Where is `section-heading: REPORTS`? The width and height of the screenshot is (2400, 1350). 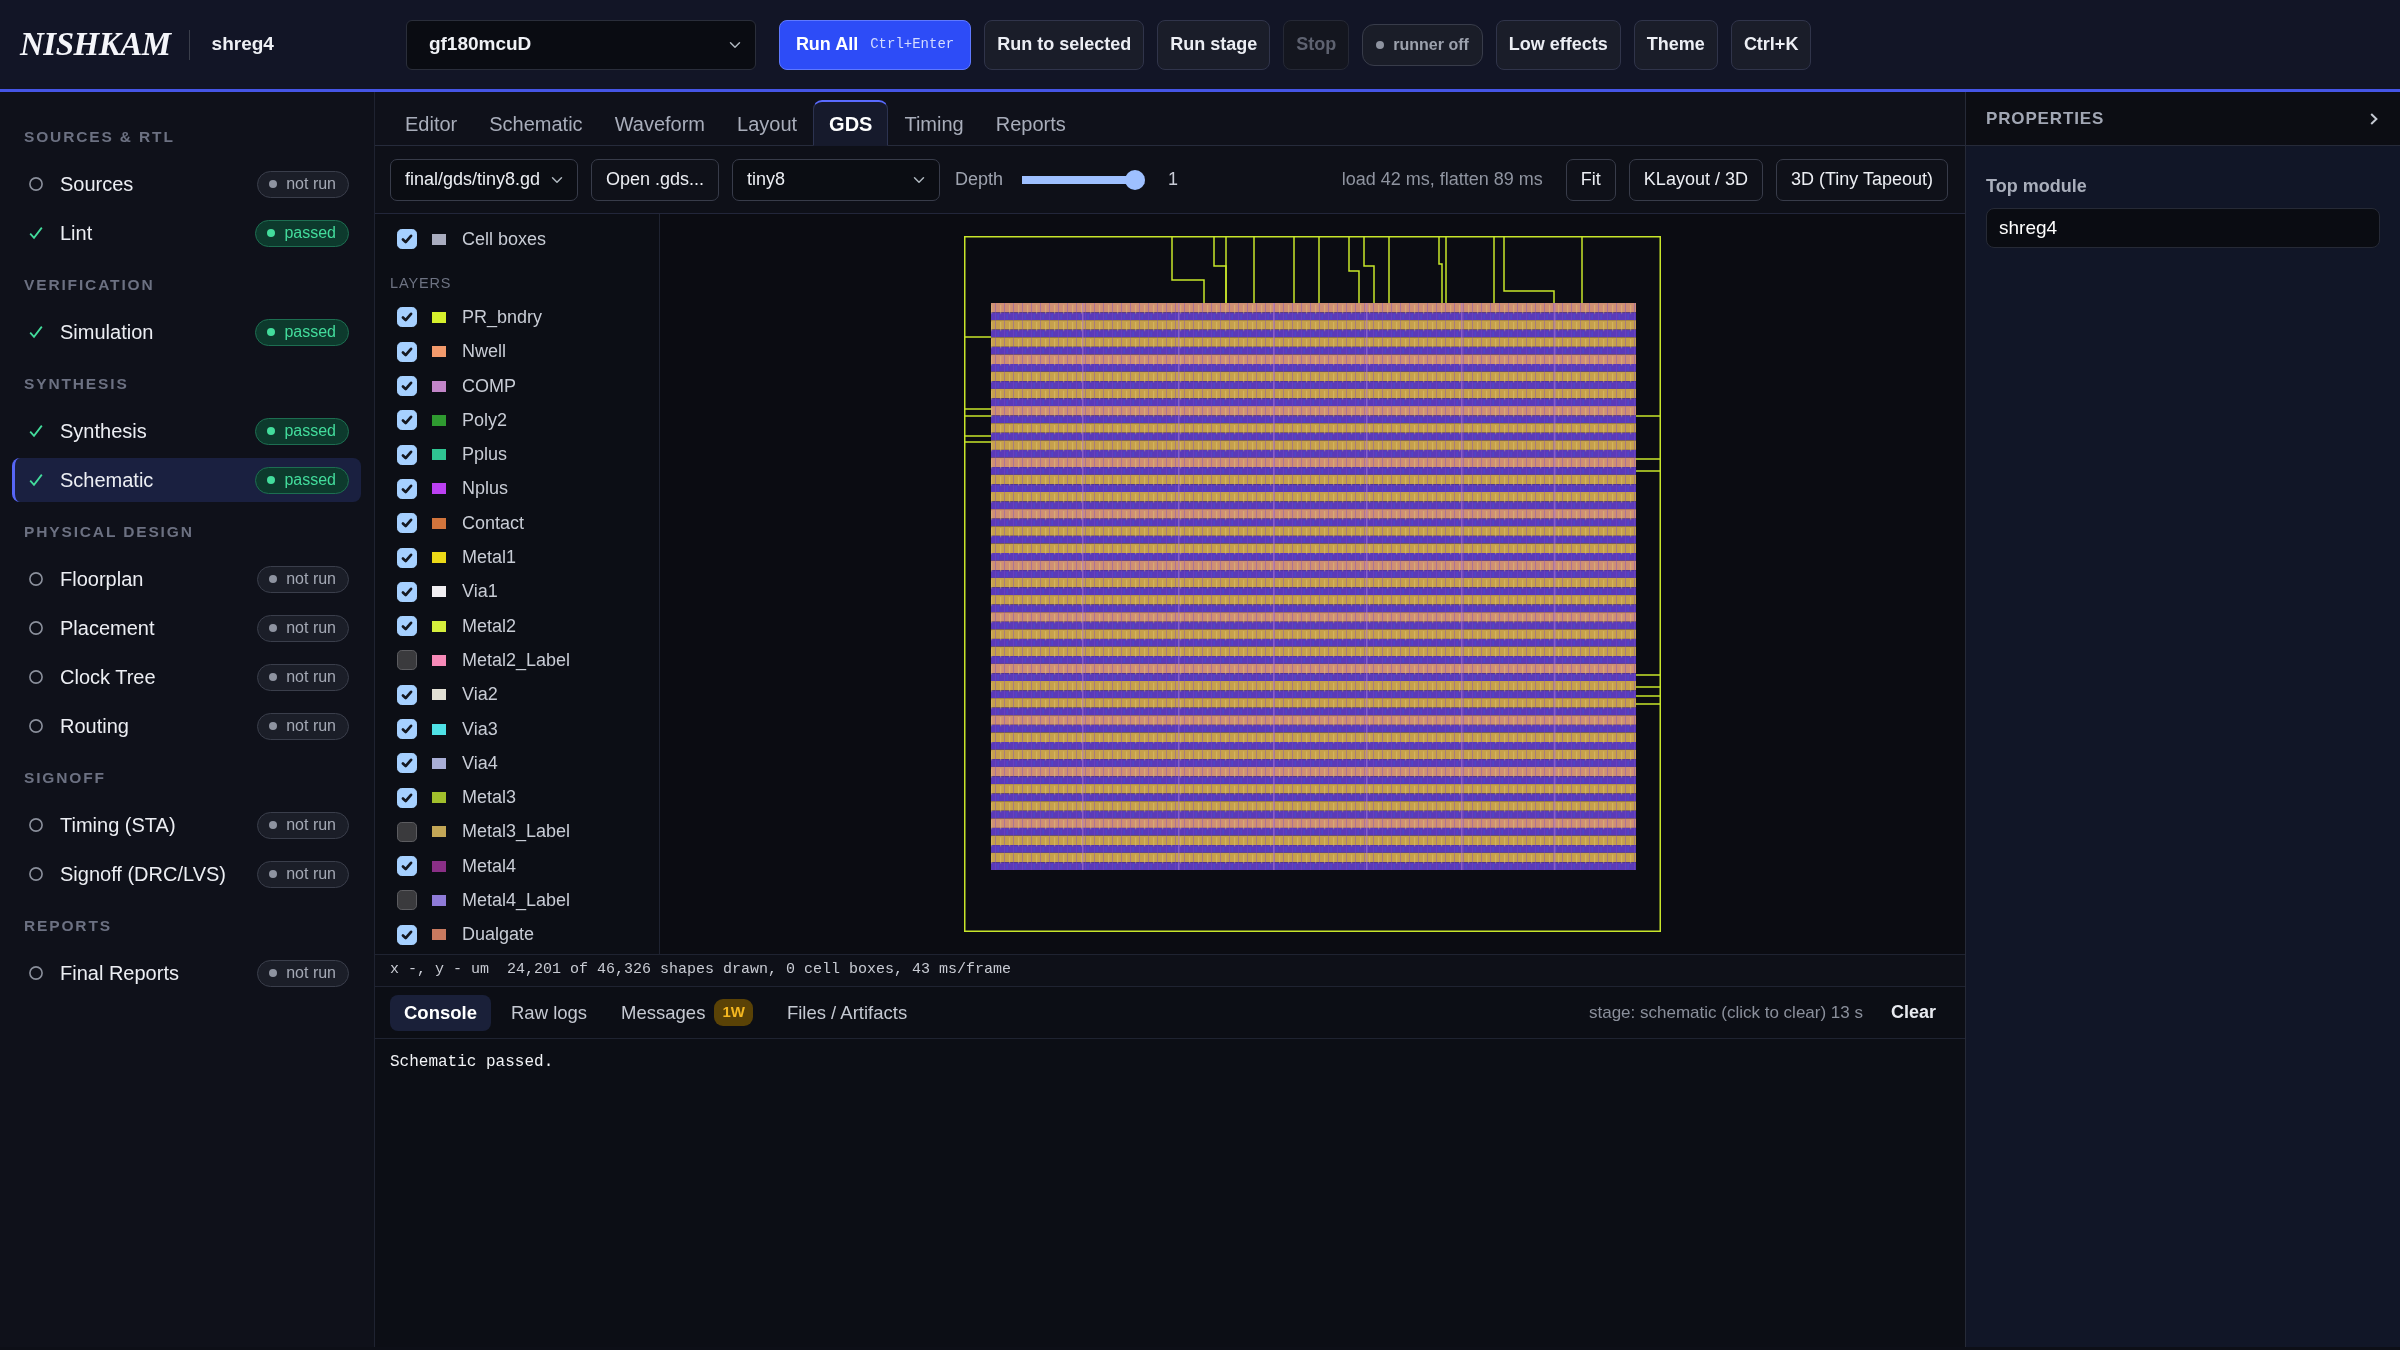 section-heading: REPORTS is located at coordinates (68, 926).